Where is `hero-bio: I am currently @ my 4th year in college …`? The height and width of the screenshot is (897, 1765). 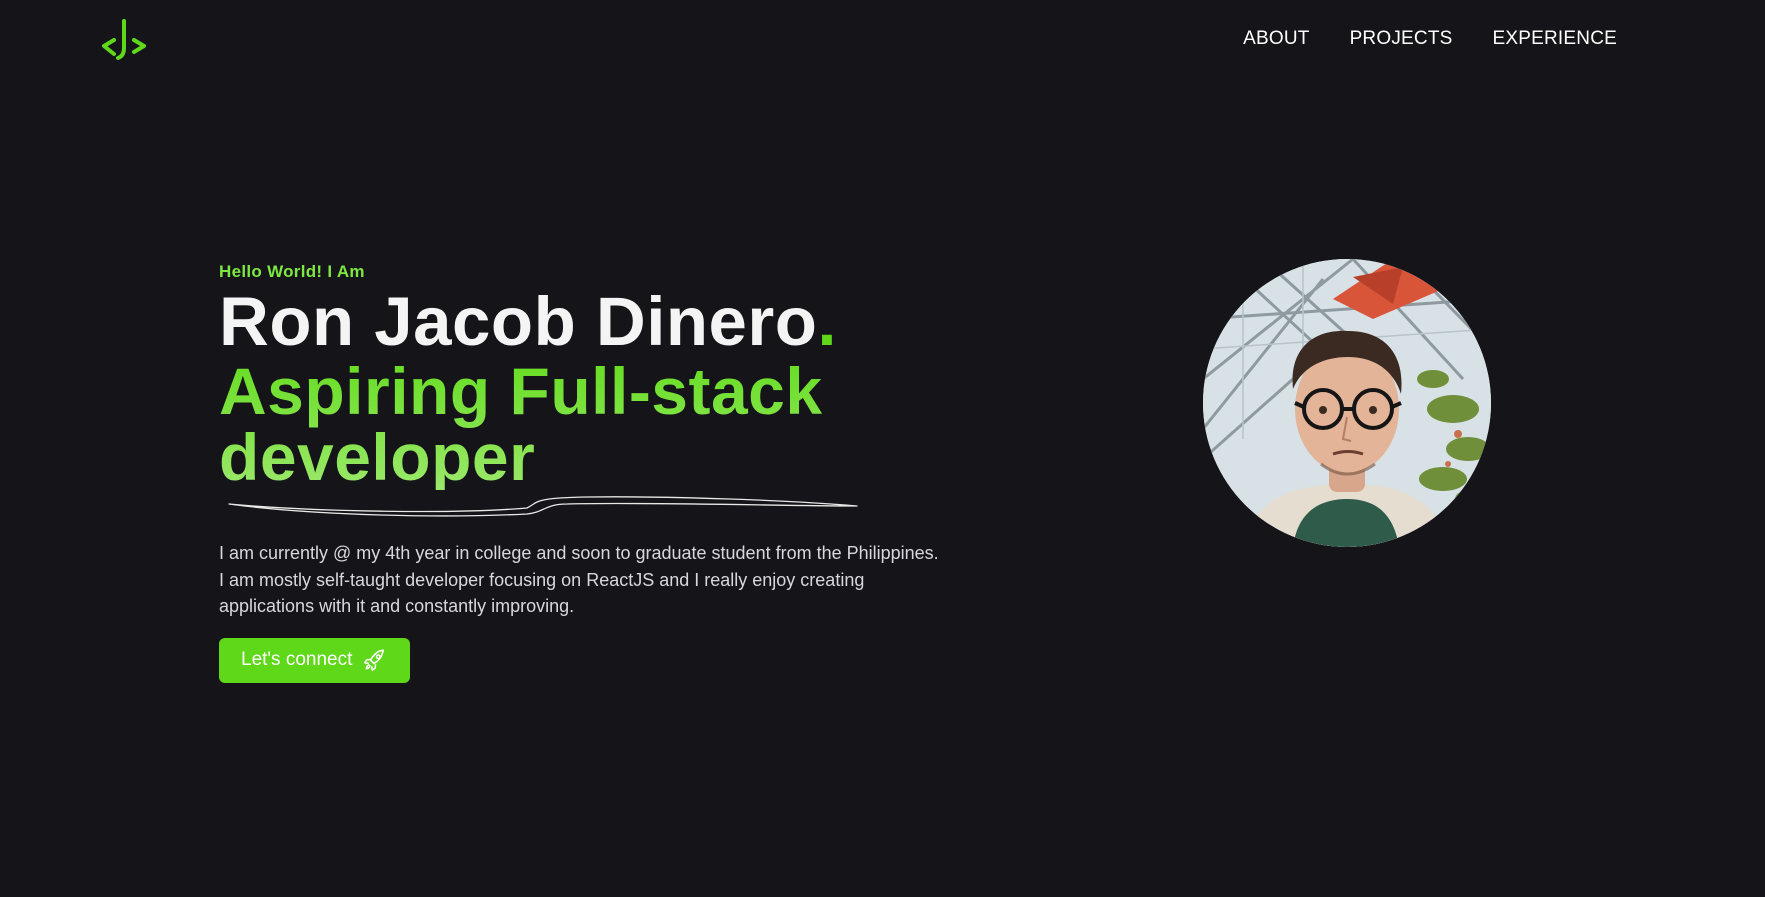
hero-bio: I am currently @ my 4th year in college … is located at coordinates (579, 579).